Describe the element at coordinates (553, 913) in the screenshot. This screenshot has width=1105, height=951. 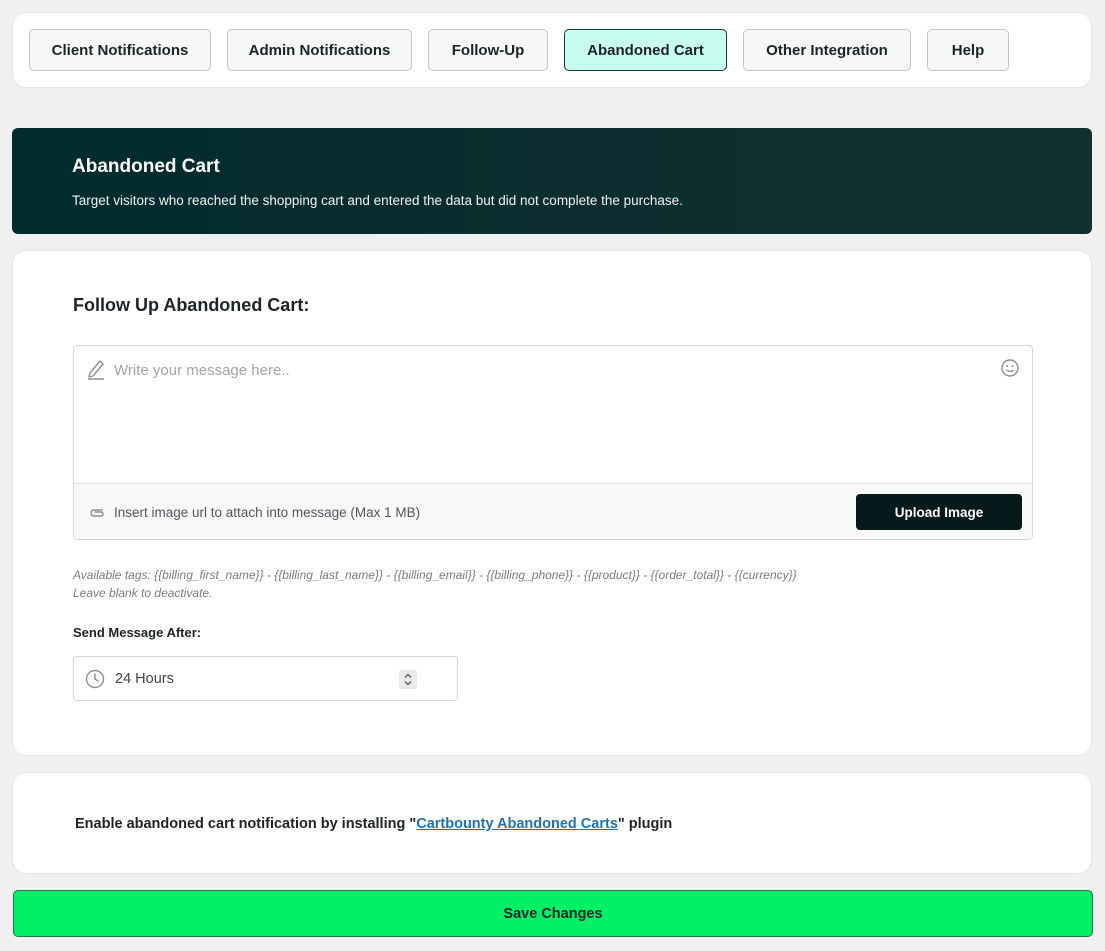
I see `save-changes-button: Save Changes` at that location.